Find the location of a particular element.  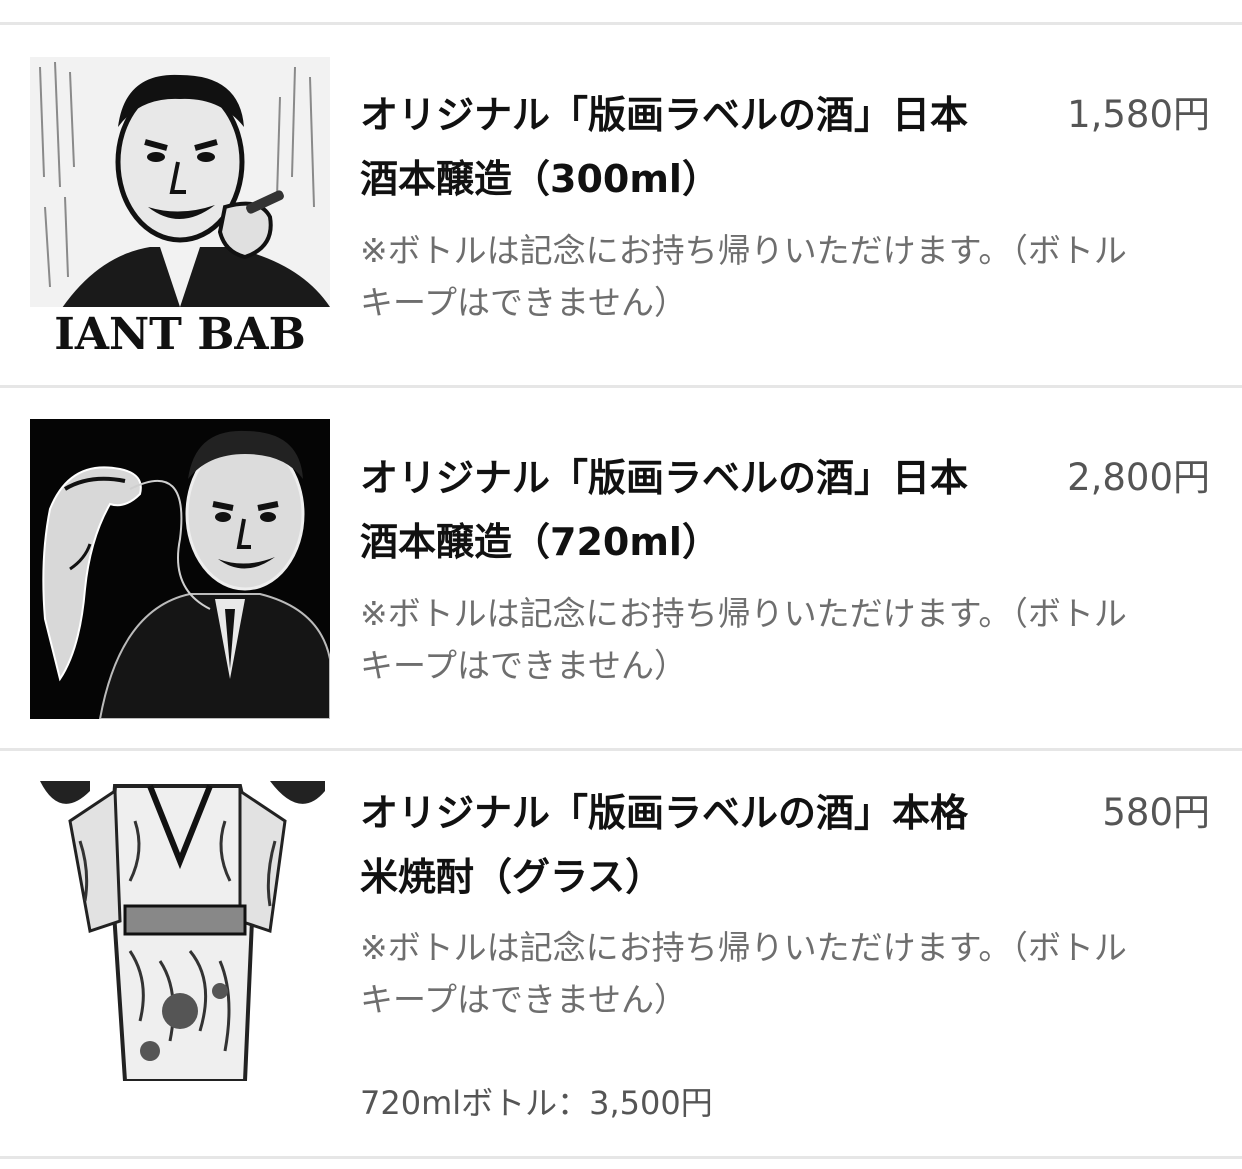

item-title-line2: 酒本醸造（300ml） is located at coordinates (540, 179).